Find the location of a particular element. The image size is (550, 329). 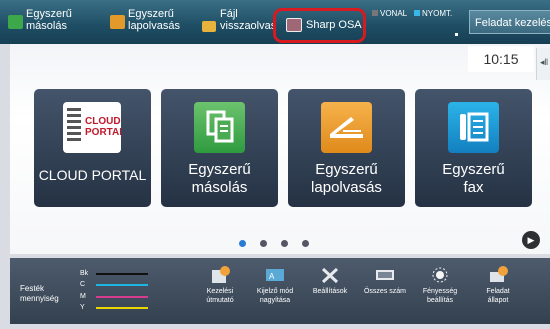

toner-level: Festék mennyiség Bk C M Y is located at coordinates (84, 295).